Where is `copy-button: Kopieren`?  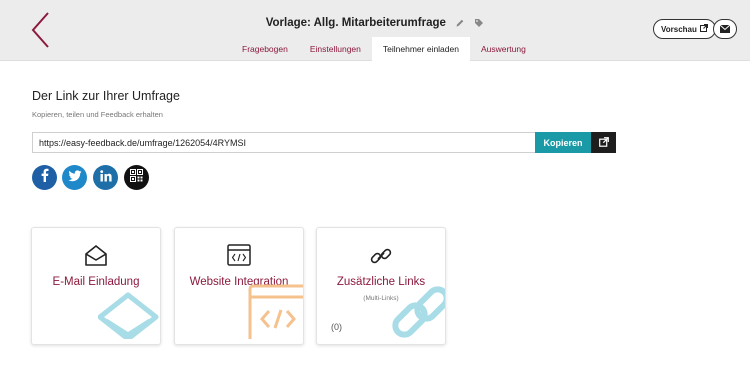
copy-button: Kopieren is located at coordinates (563, 142).